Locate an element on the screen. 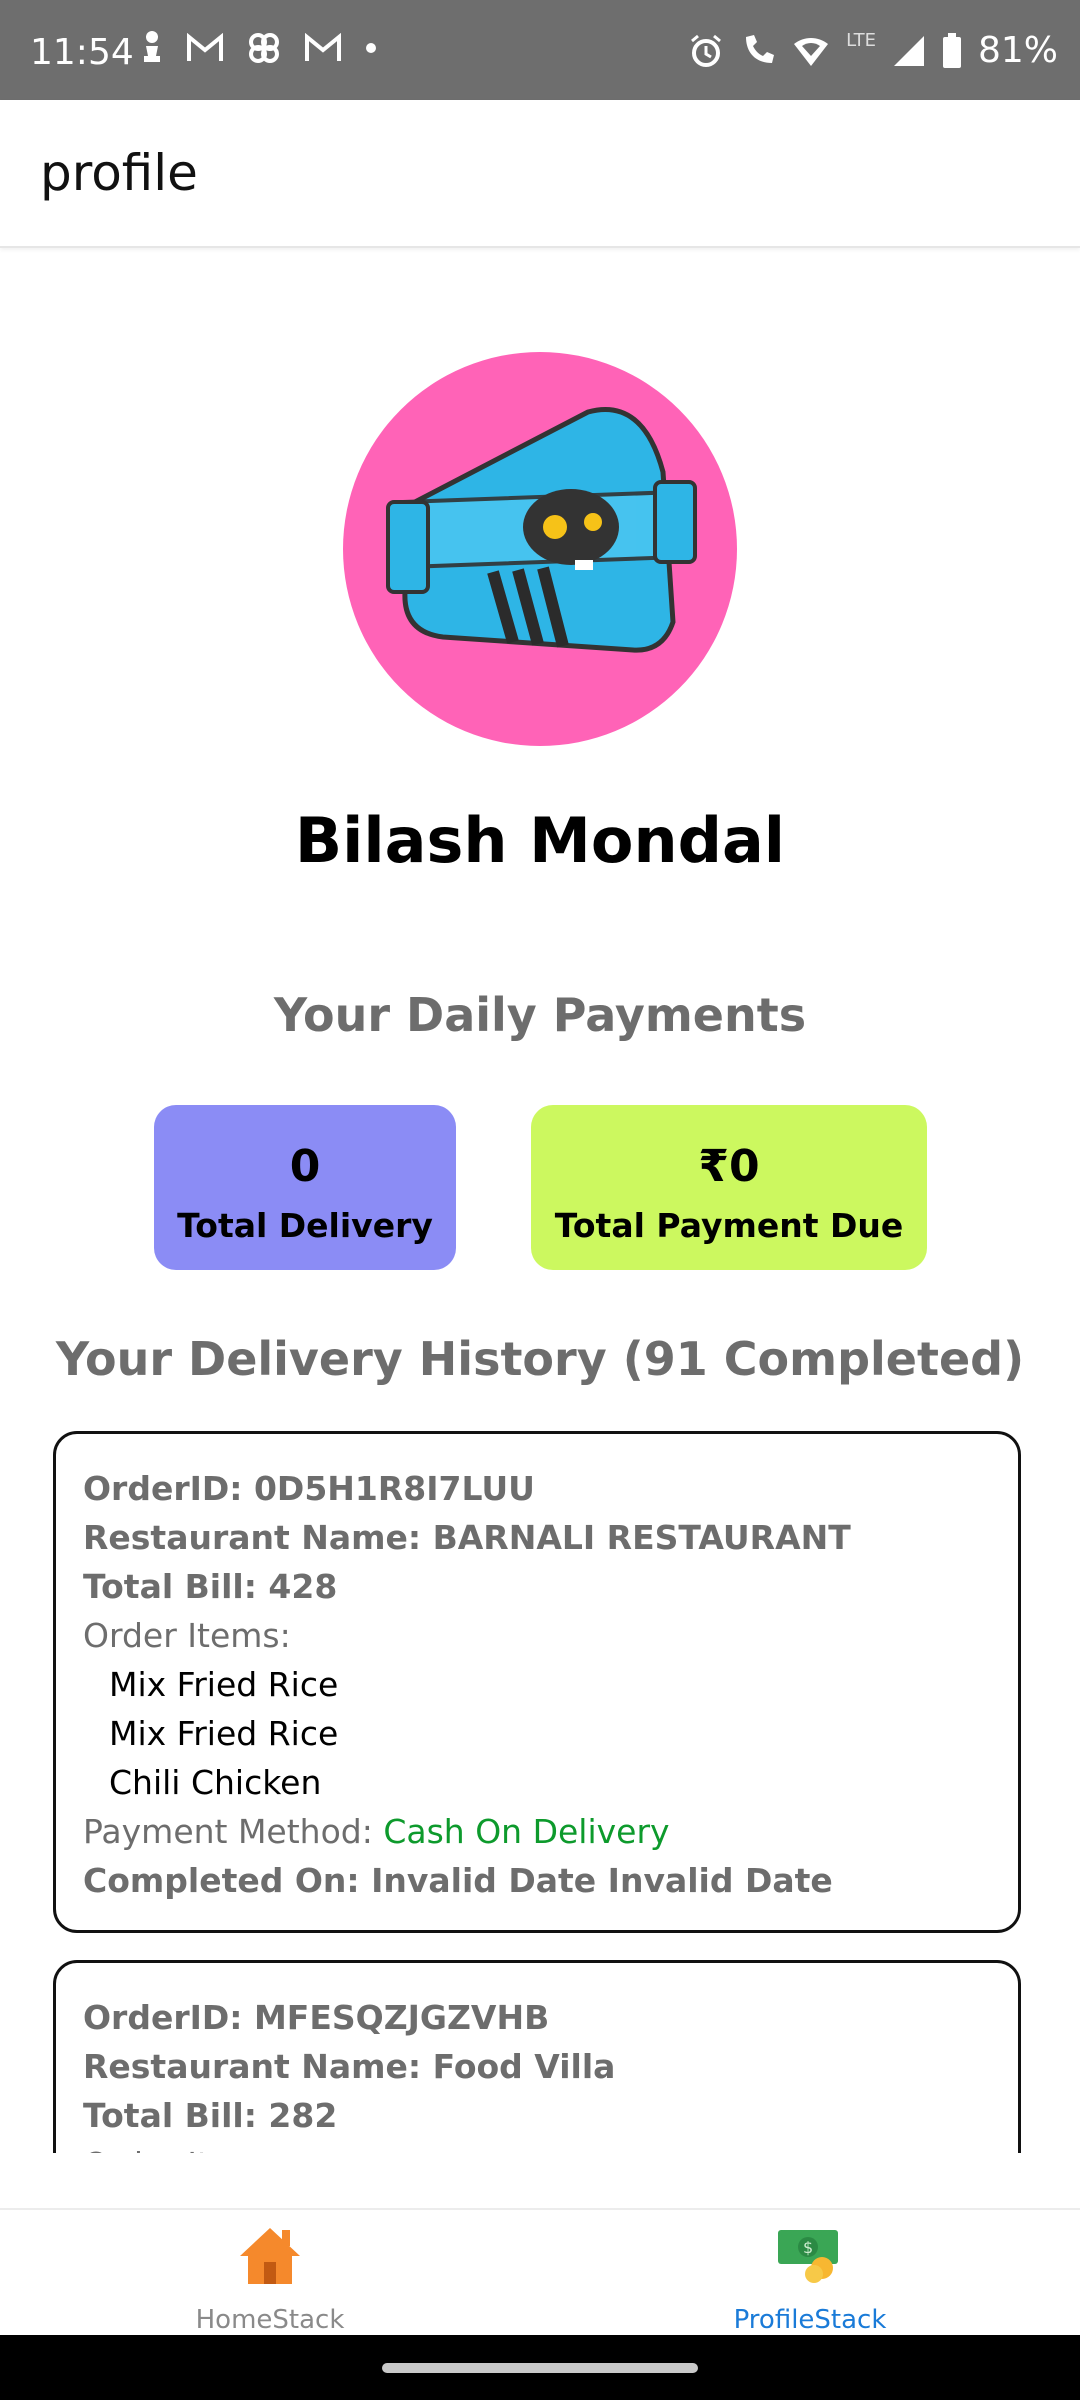 This screenshot has height=2400, width=1080. tab-home-label: HomeStack is located at coordinates (270, 2320).